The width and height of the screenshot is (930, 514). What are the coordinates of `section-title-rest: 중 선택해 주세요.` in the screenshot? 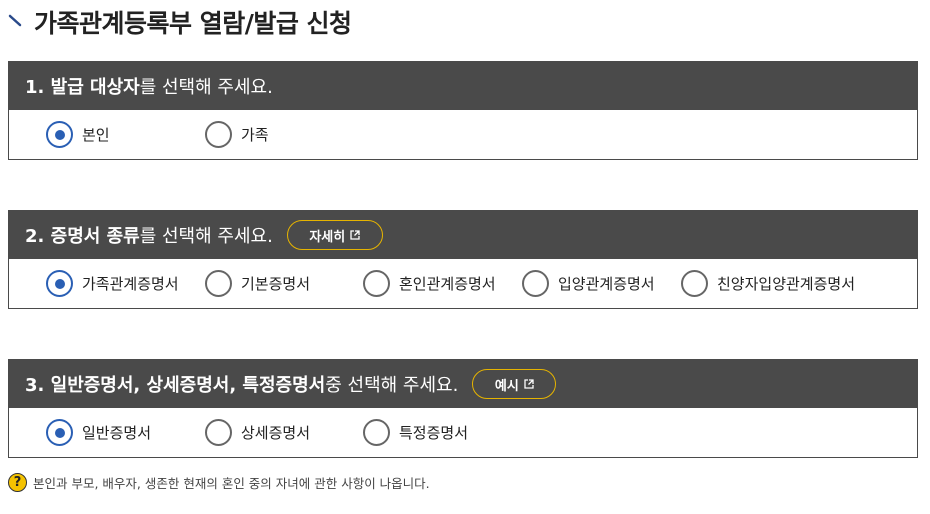 It's located at (392, 385).